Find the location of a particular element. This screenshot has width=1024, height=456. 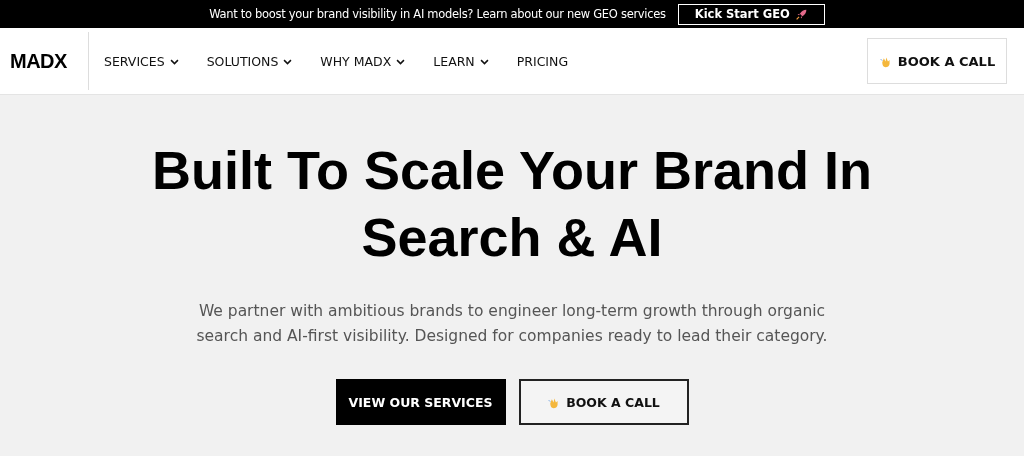

nav-item: SERVICES is located at coordinates (142, 61).